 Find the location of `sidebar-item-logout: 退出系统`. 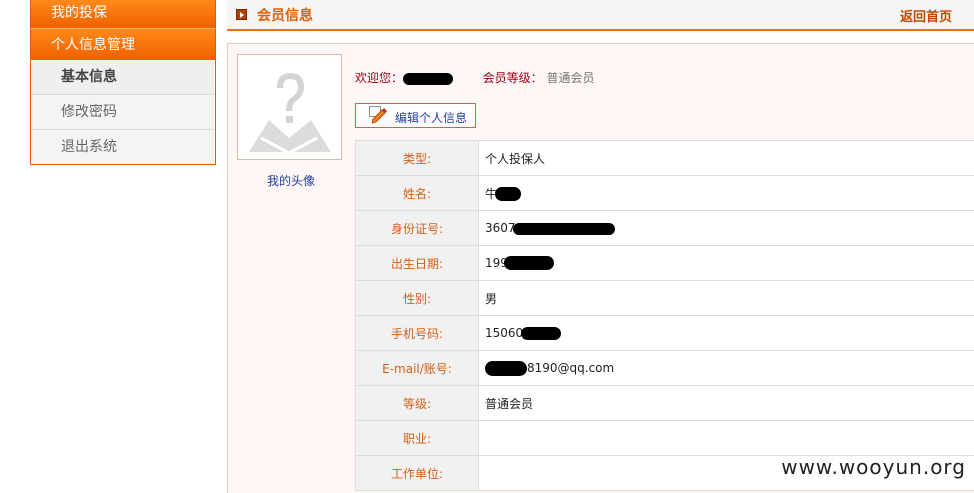

sidebar-item-logout: 退出系统 is located at coordinates (123, 147).